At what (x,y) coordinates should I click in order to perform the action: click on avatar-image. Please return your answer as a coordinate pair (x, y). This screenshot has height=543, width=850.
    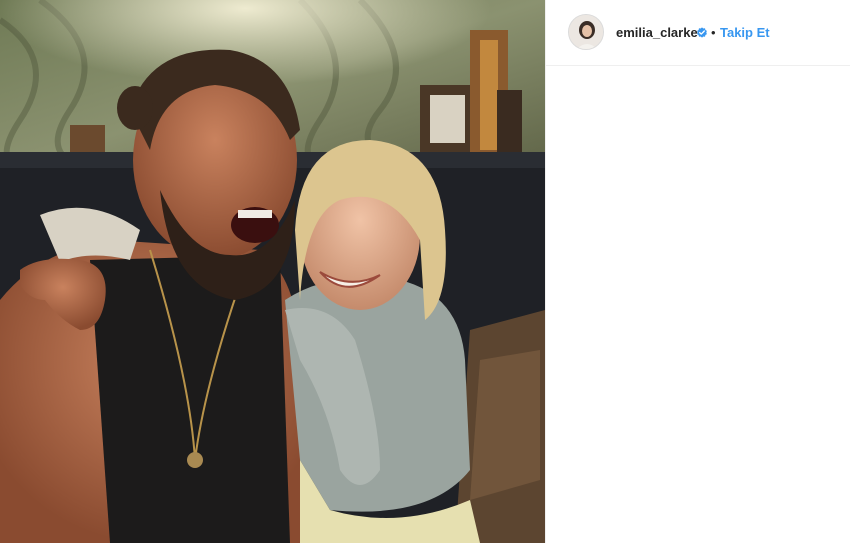
    Looking at the image, I should click on (586, 32).